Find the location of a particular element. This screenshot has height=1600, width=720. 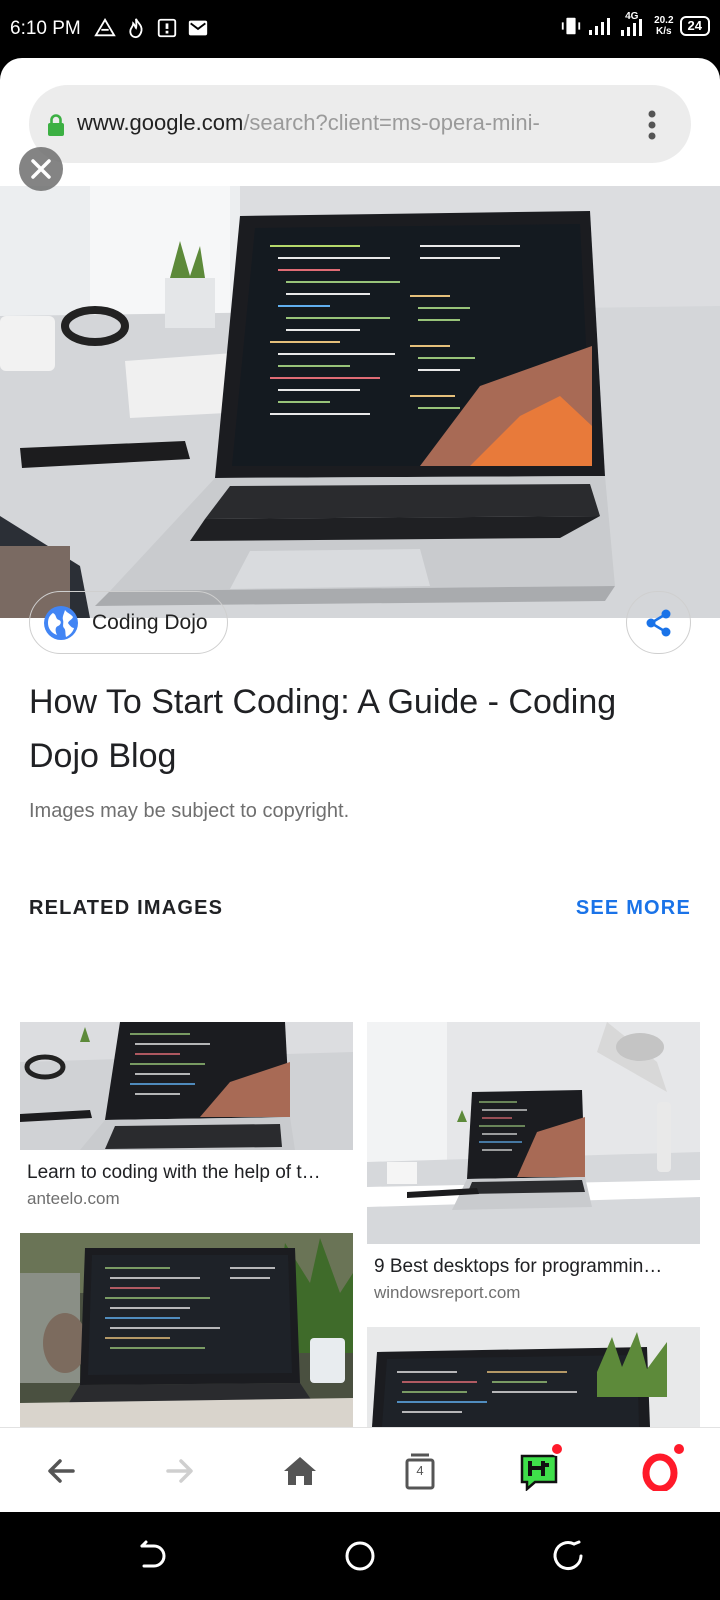

bottom-toolbar: 4 is located at coordinates (360, 1469).